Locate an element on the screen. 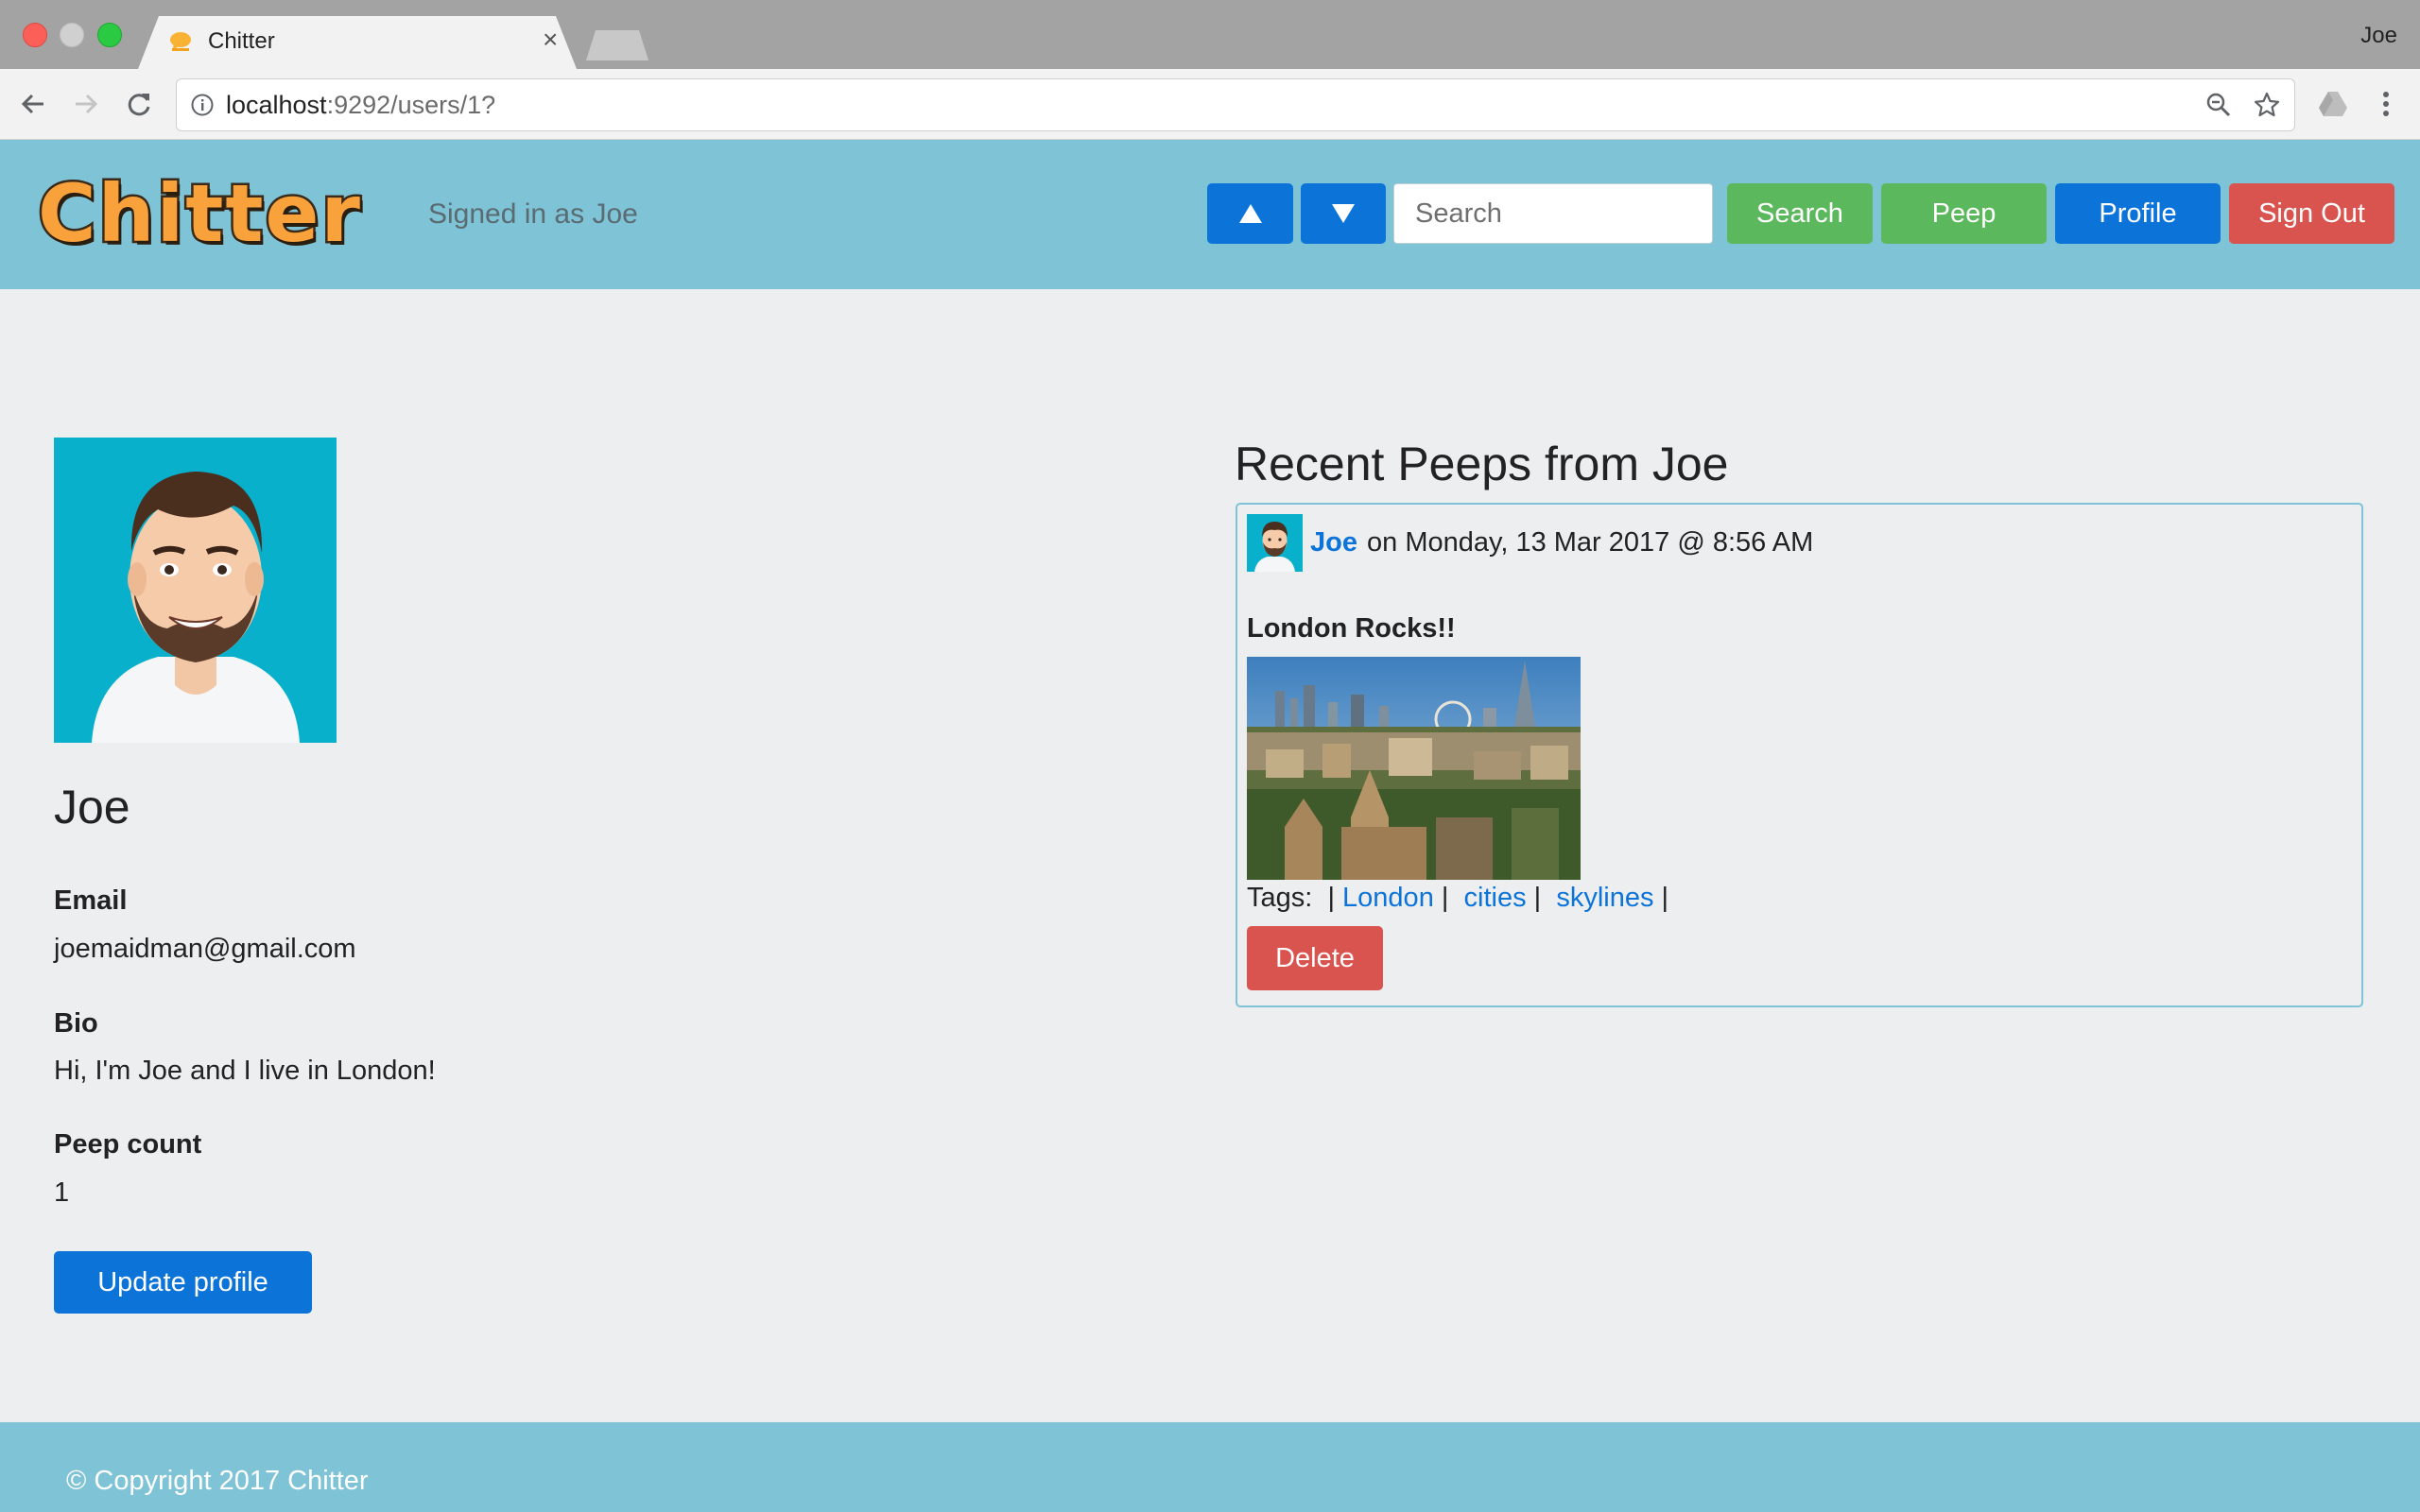  triangle-down-icon is located at coordinates (1343, 213).